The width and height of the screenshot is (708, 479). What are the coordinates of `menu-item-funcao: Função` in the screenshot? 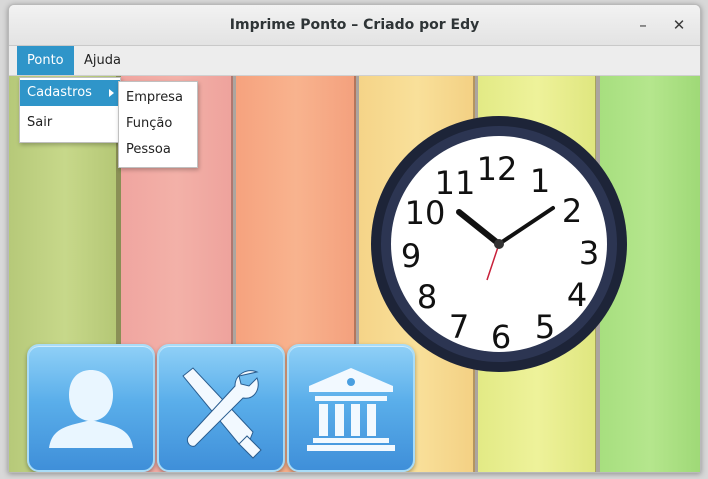 It's located at (158, 124).